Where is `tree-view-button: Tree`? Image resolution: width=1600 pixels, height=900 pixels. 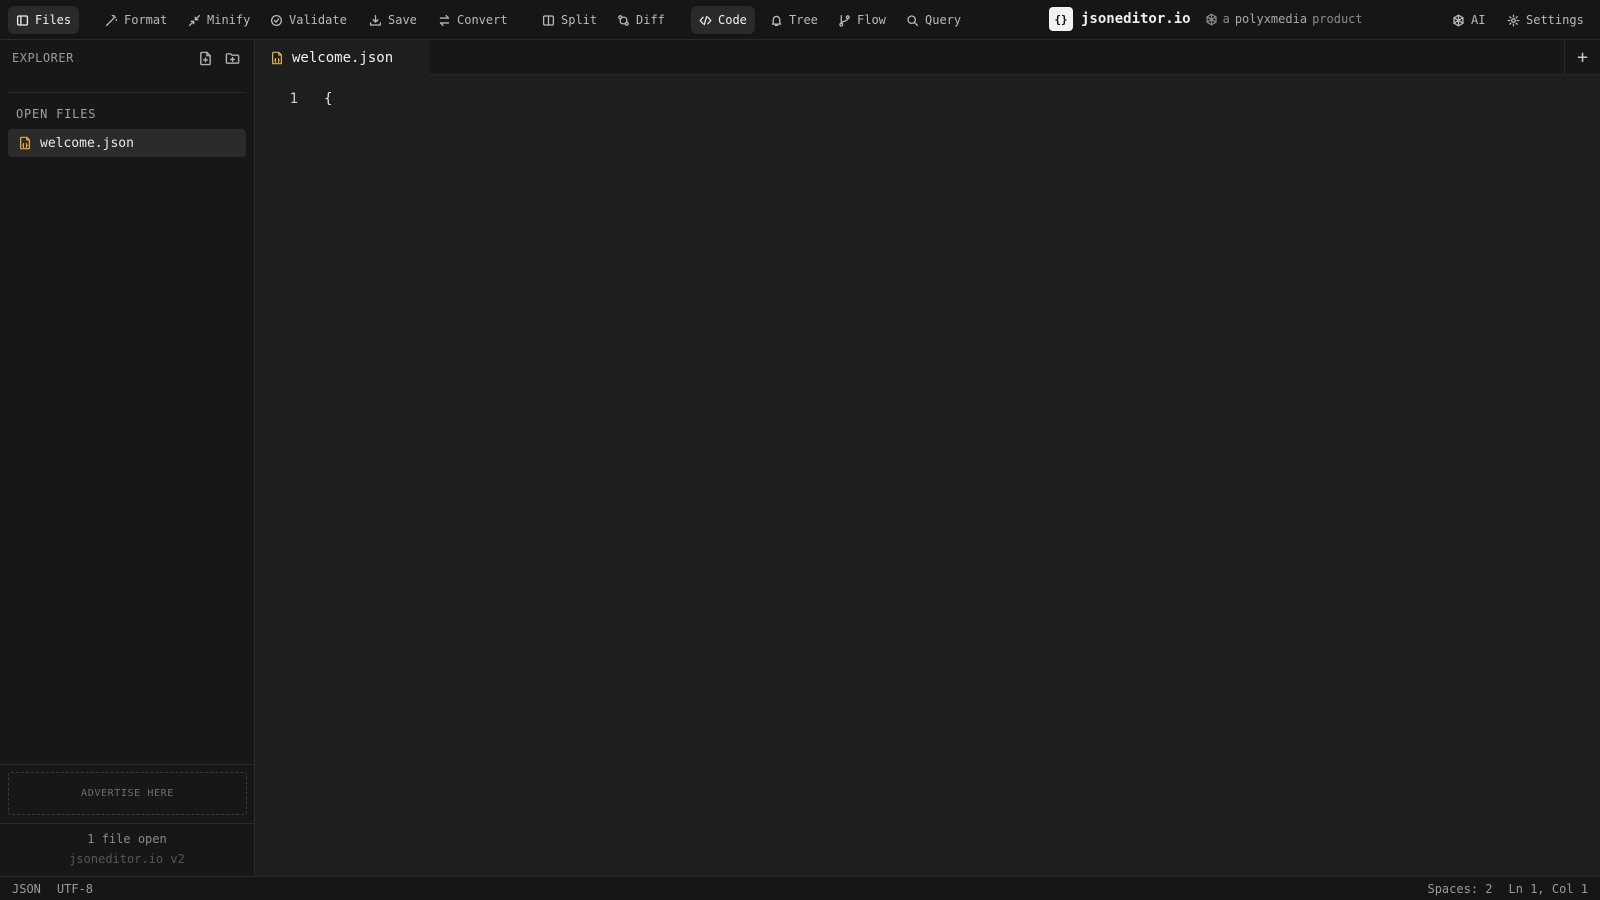 tree-view-button: Tree is located at coordinates (794, 20).